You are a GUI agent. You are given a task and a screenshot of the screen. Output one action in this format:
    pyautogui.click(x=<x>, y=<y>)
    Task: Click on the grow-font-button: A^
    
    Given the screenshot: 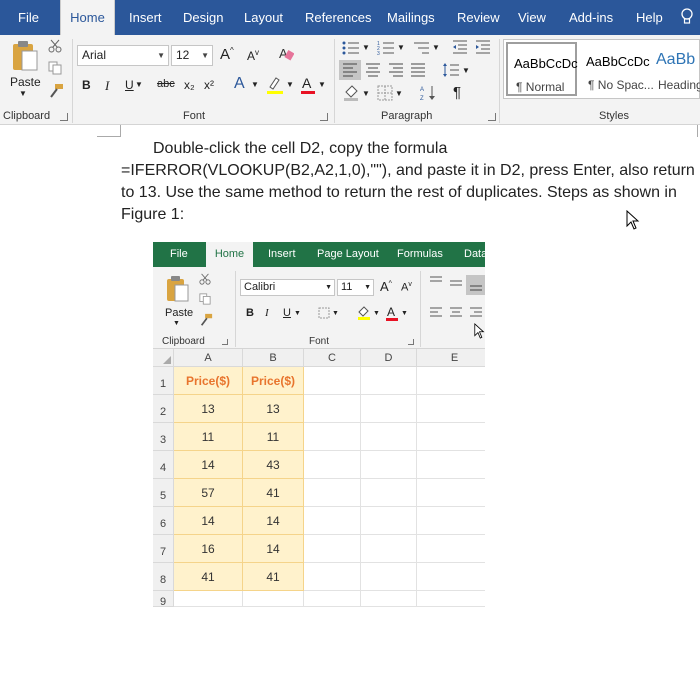 What is the action you would take?
    pyautogui.click(x=227, y=54)
    